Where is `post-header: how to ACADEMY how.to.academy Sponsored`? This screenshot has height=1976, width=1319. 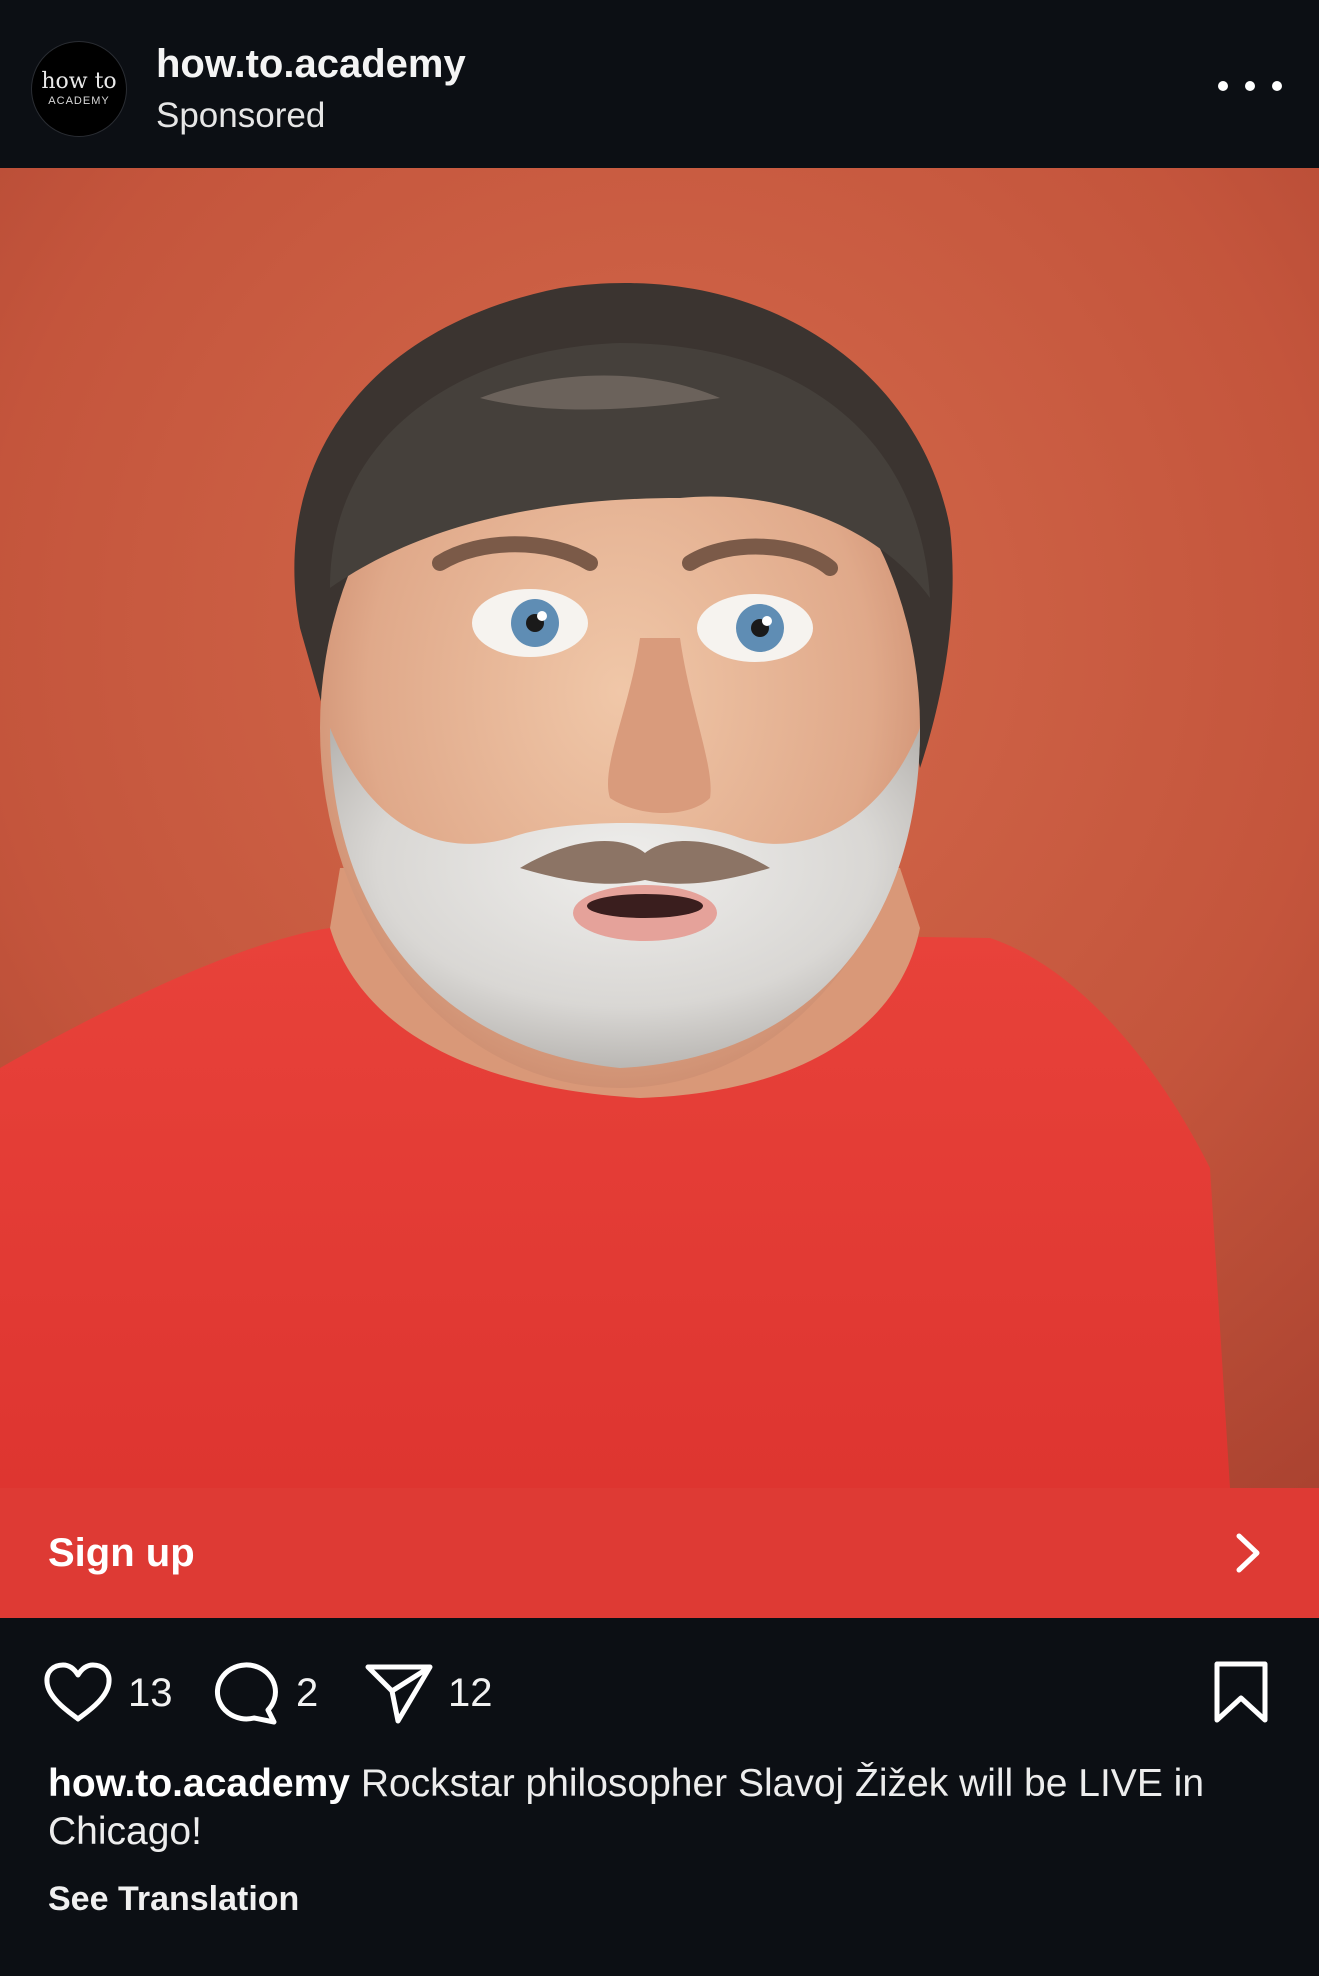
post-header: how to ACADEMY how.to.academy Sponsored is located at coordinates (659, 84).